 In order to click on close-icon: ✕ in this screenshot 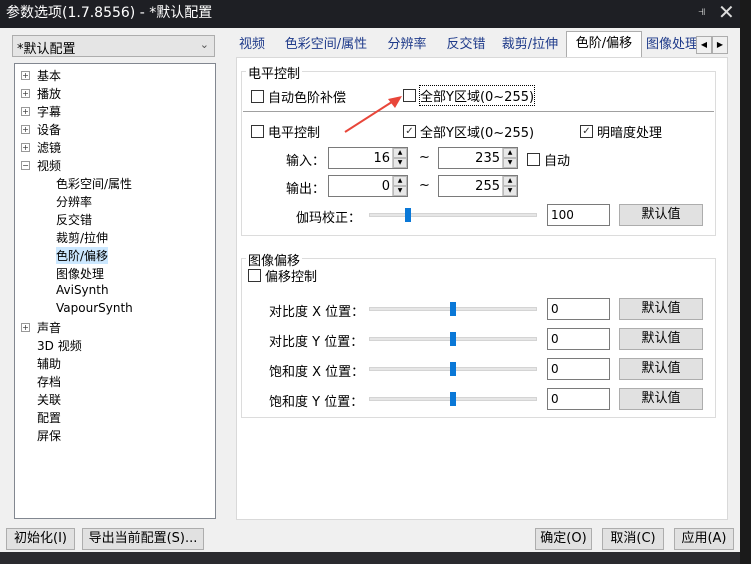, I will do `click(726, 12)`.